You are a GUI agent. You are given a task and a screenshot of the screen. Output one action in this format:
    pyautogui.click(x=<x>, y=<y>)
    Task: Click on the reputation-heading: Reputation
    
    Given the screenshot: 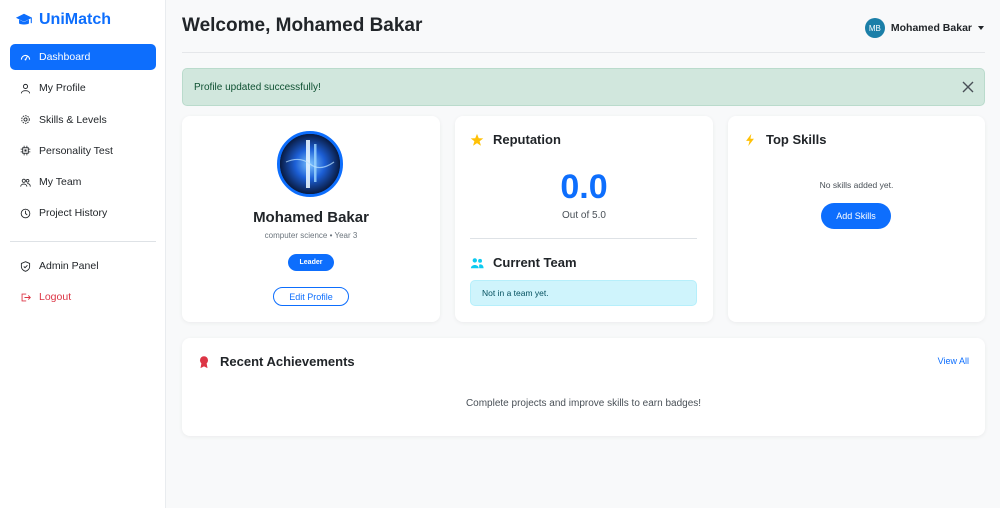 What is the action you would take?
    pyautogui.click(x=515, y=139)
    